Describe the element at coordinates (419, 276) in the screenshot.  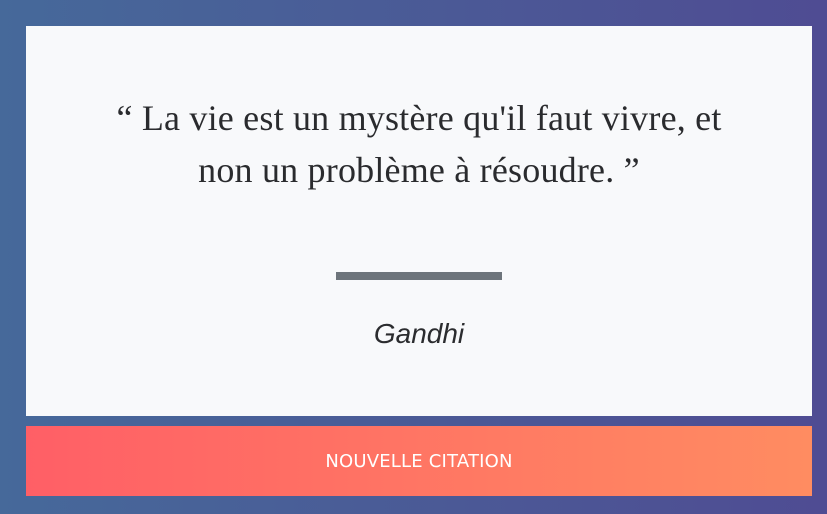
I see `quote-divider` at that location.